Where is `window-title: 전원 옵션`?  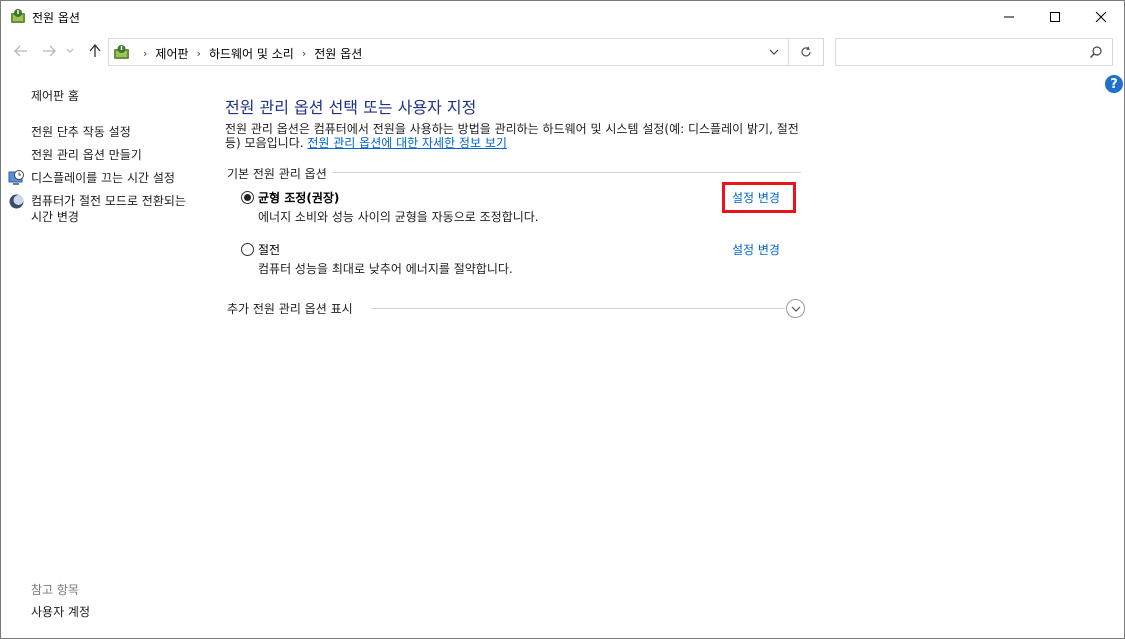 window-title: 전원 옵션 is located at coordinates (56, 18).